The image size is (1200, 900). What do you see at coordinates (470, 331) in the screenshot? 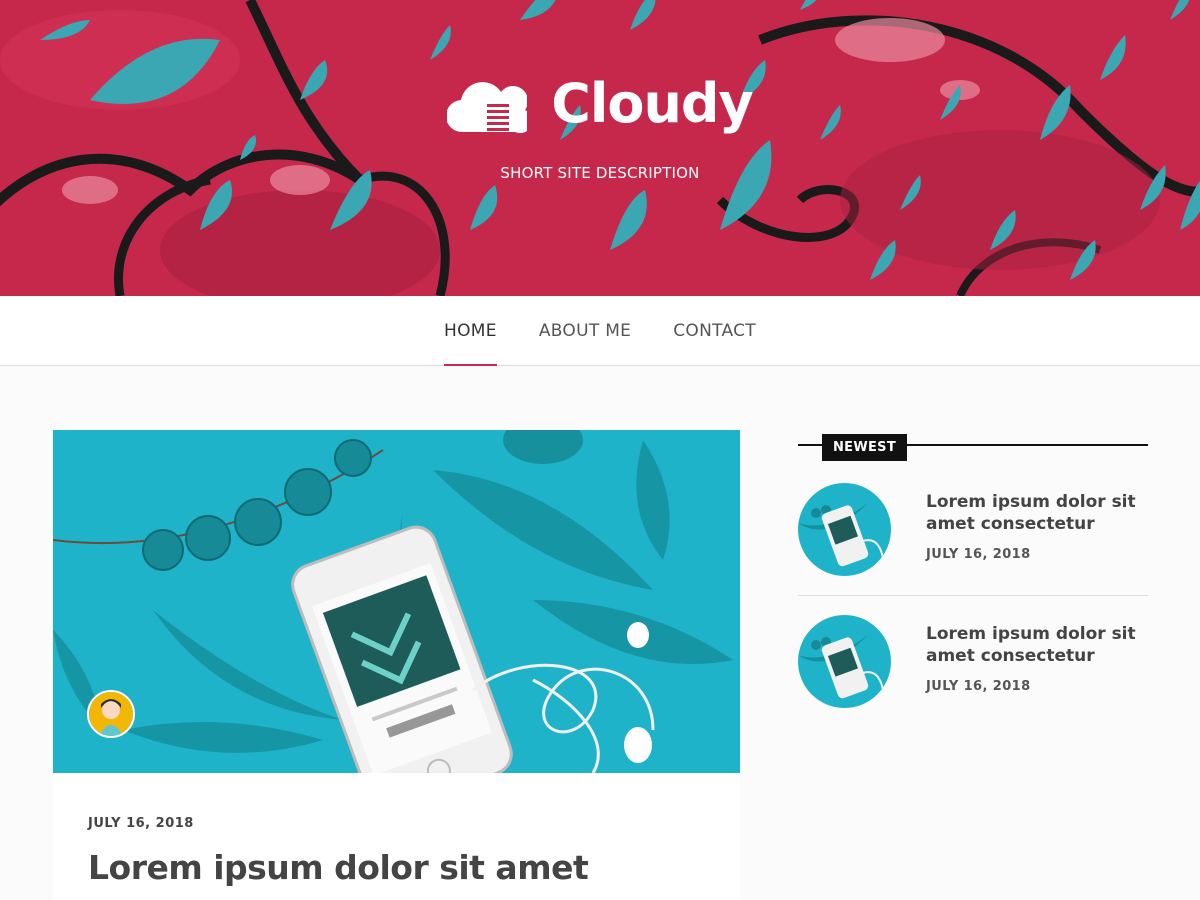
I see `nav-item-home: HOME` at bounding box center [470, 331].